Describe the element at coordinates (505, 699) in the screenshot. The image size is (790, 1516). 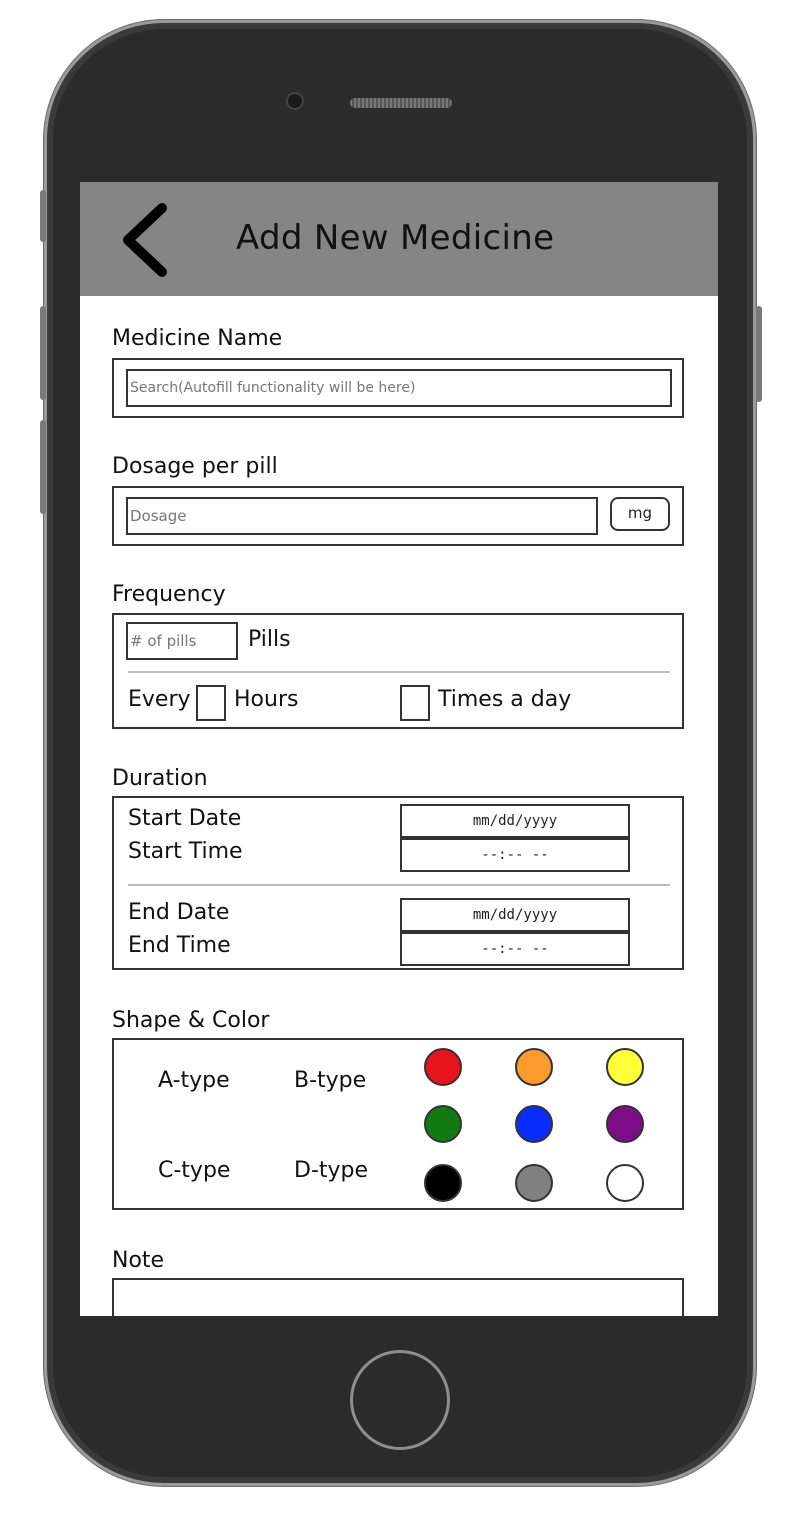
I see `times-a-day-label: Times a day` at that location.